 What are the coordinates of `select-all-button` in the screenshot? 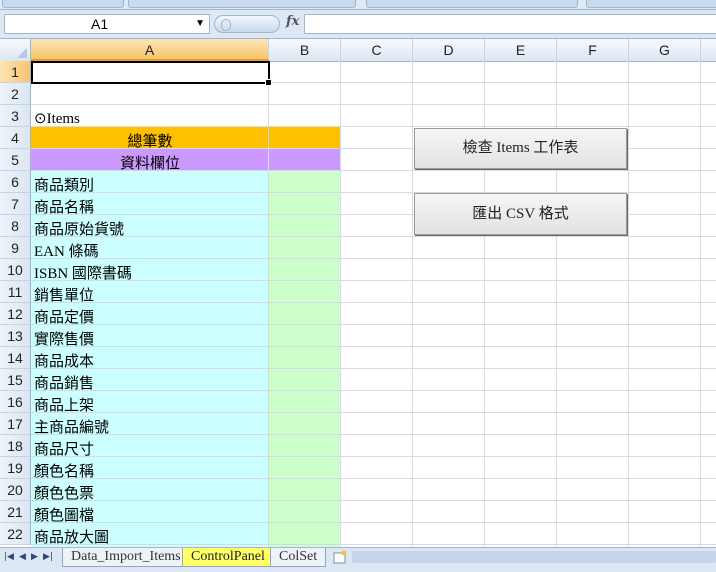 It's located at (15, 50).